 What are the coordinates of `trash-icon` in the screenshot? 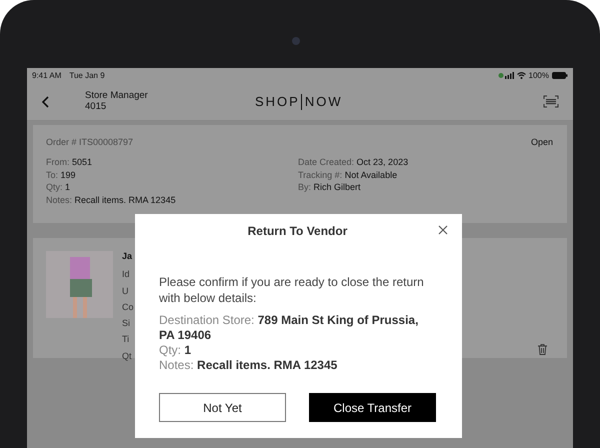 It's located at (542, 349).